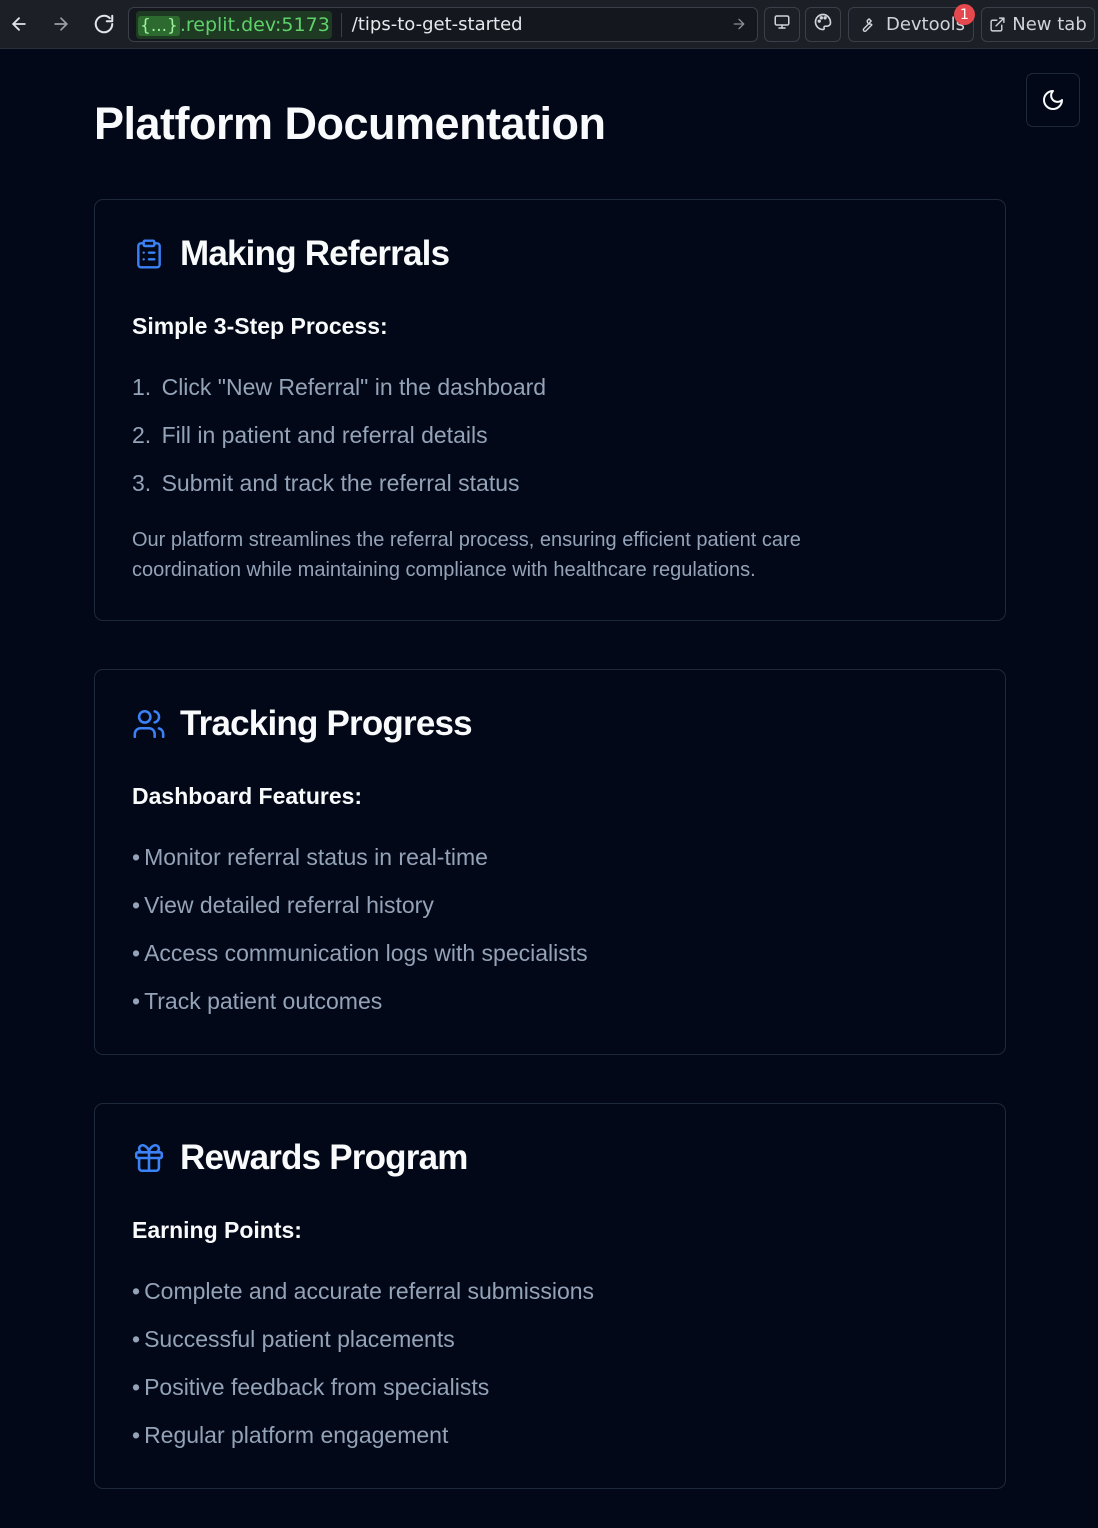  What do you see at coordinates (326, 483) in the screenshot?
I see `list-item: 3. Submit and track the referral status` at bounding box center [326, 483].